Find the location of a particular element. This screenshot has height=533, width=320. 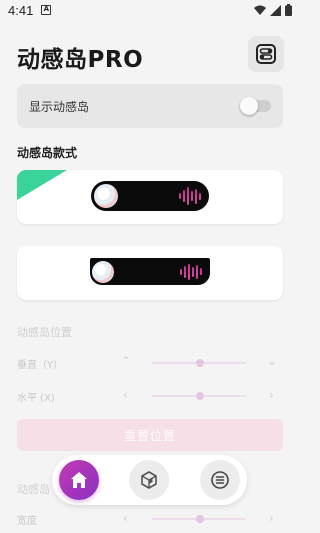

style-option-notch is located at coordinates (150, 273).